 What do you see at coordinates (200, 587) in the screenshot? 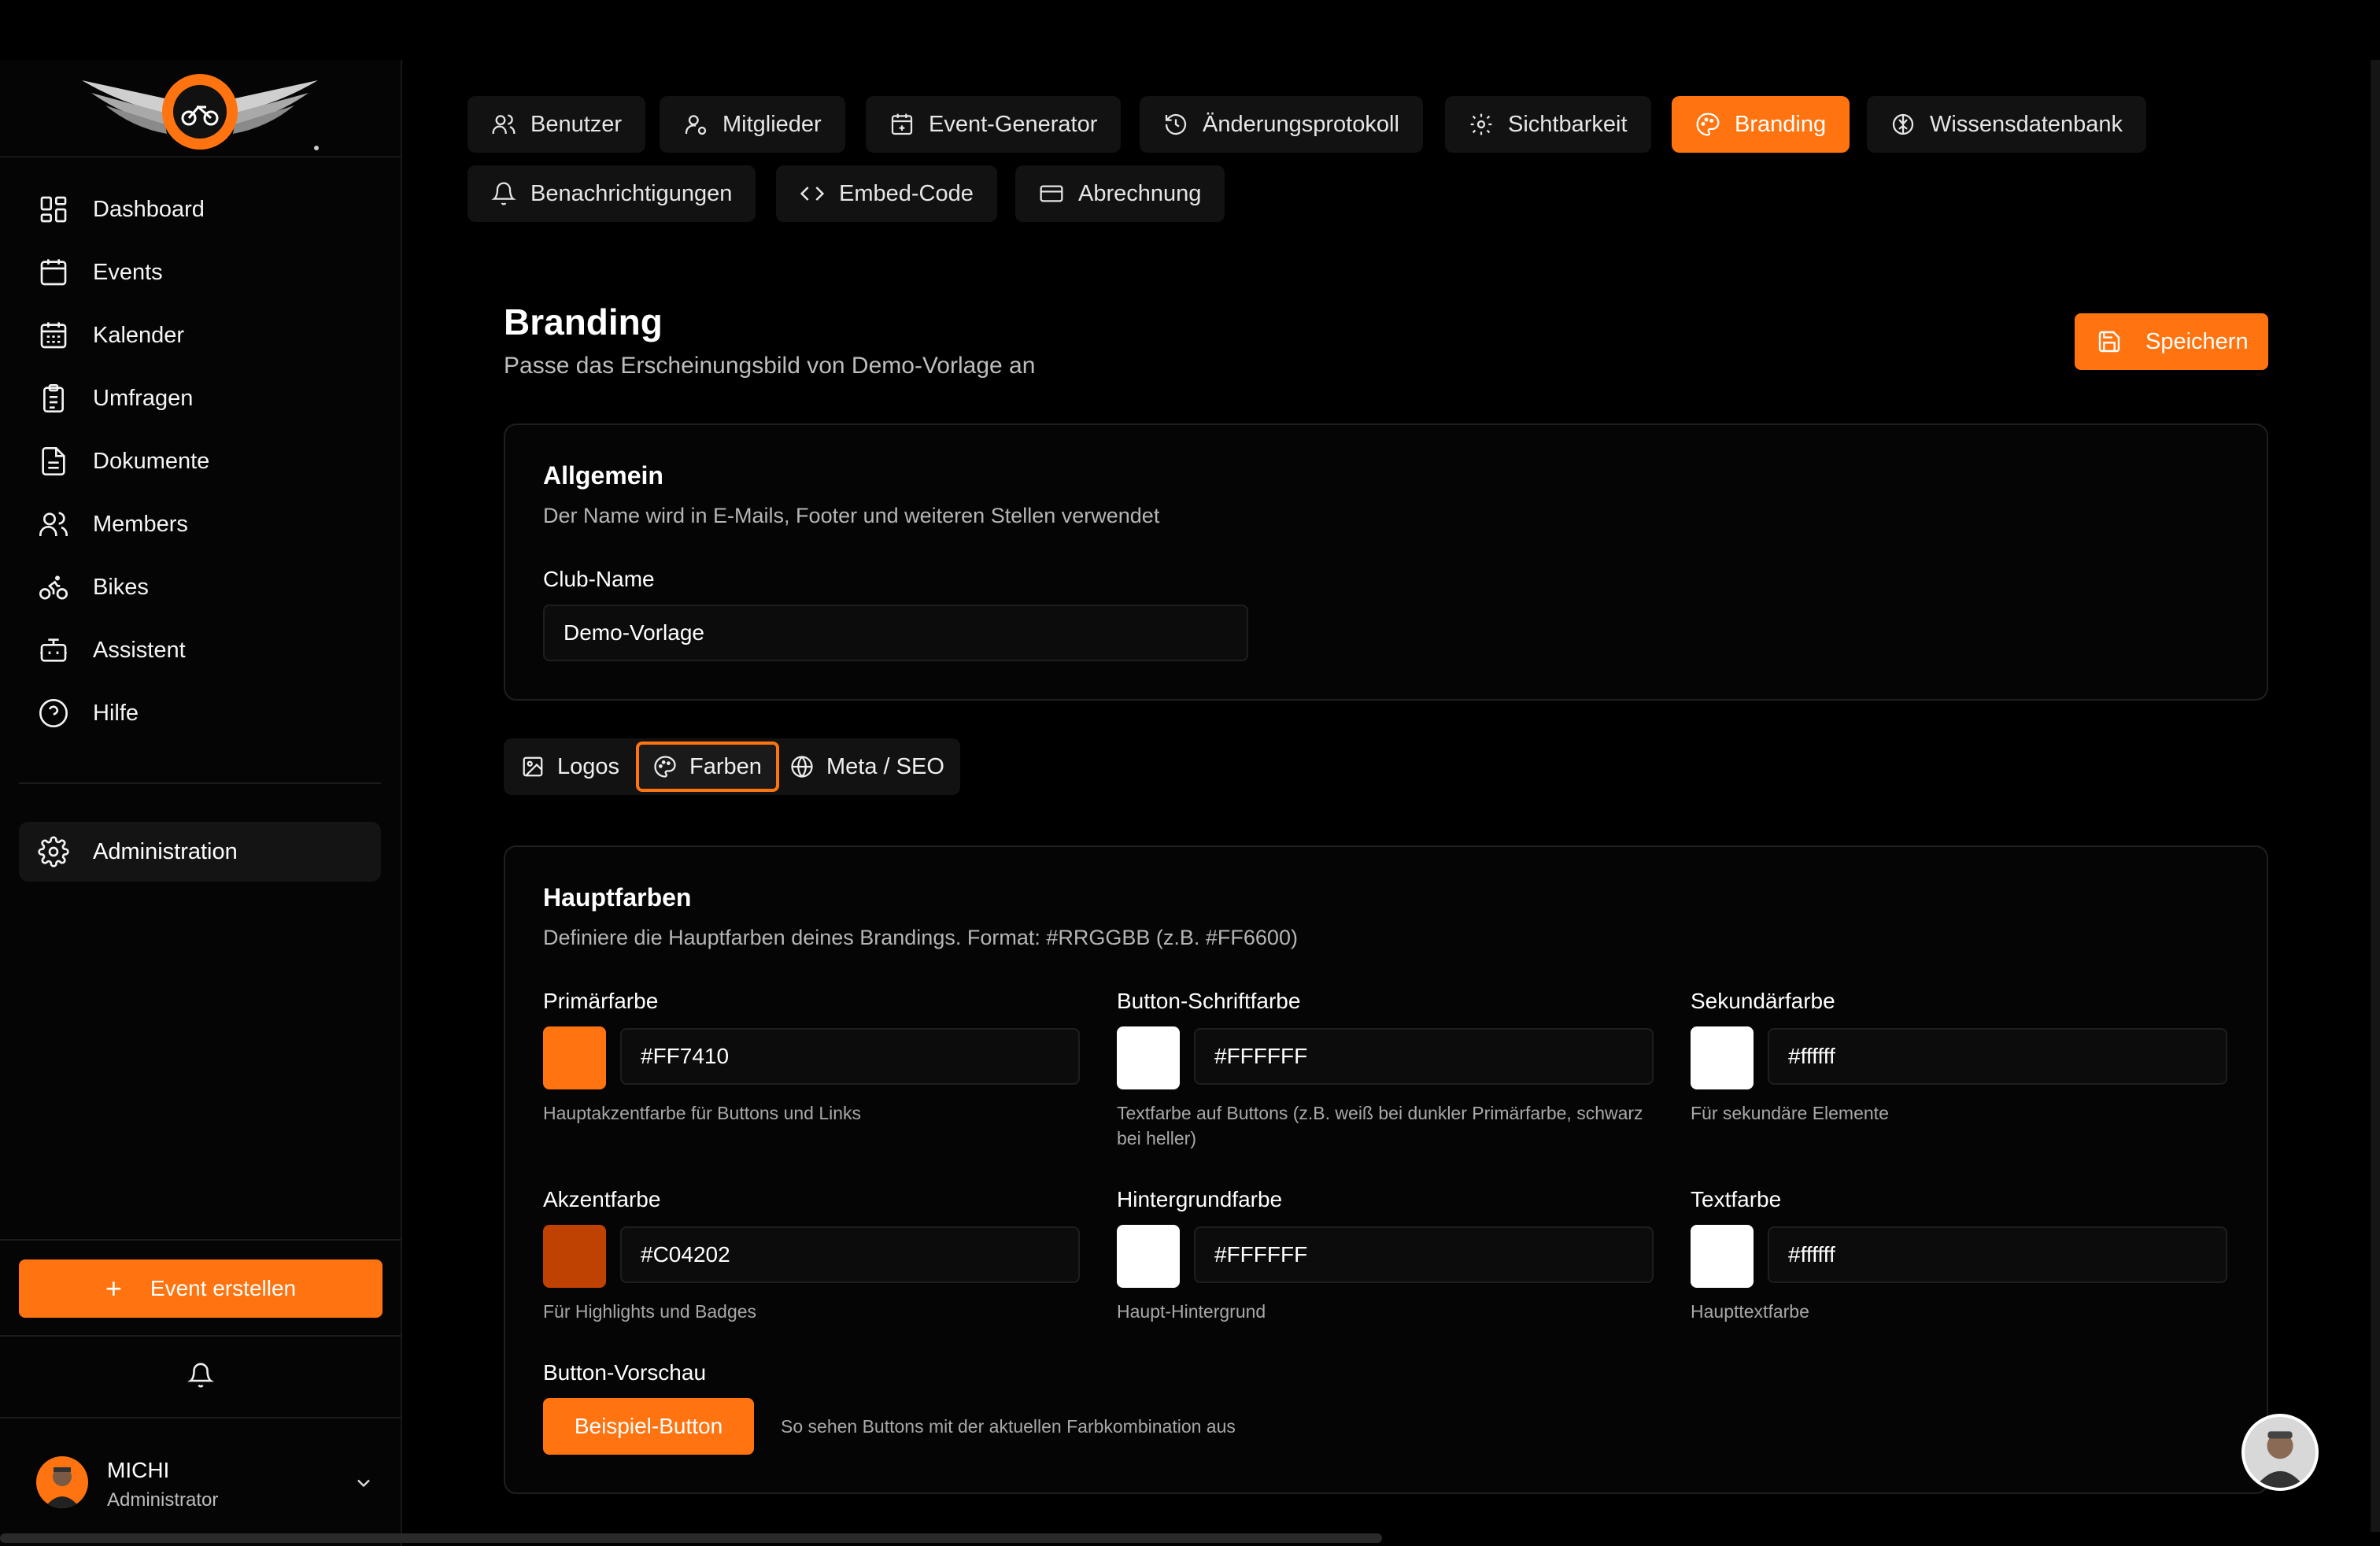
I see `nav-bikes: Bikes` at bounding box center [200, 587].